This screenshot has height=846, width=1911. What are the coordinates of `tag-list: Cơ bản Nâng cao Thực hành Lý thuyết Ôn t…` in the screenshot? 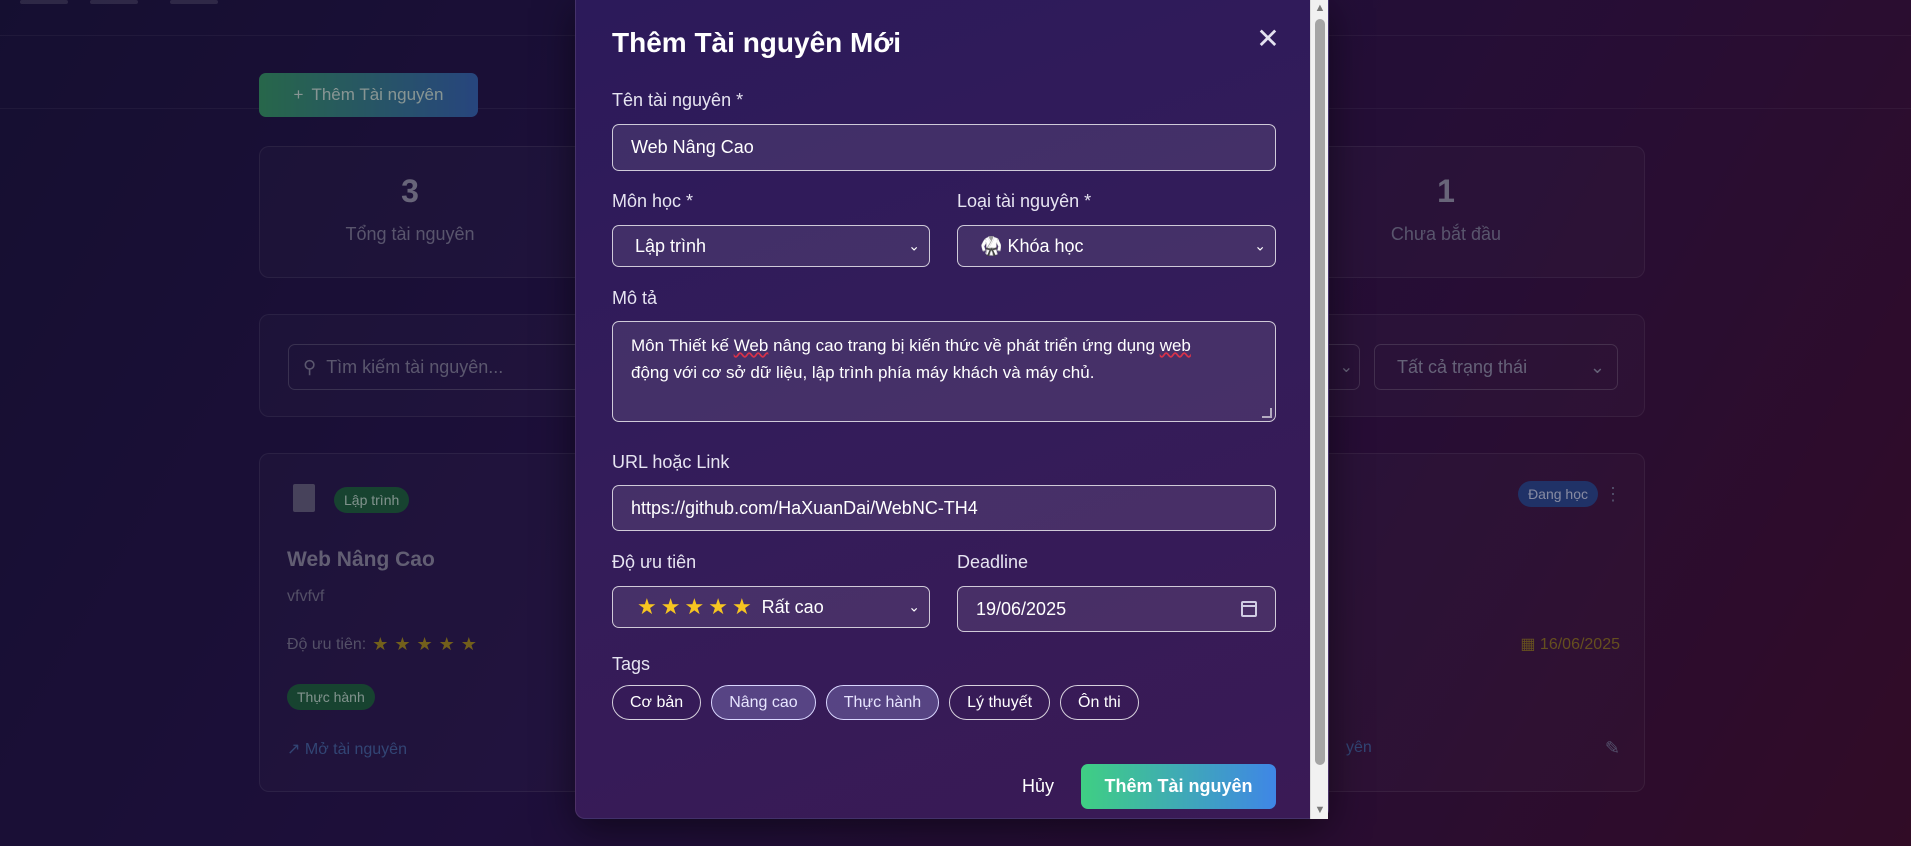 It's located at (875, 702).